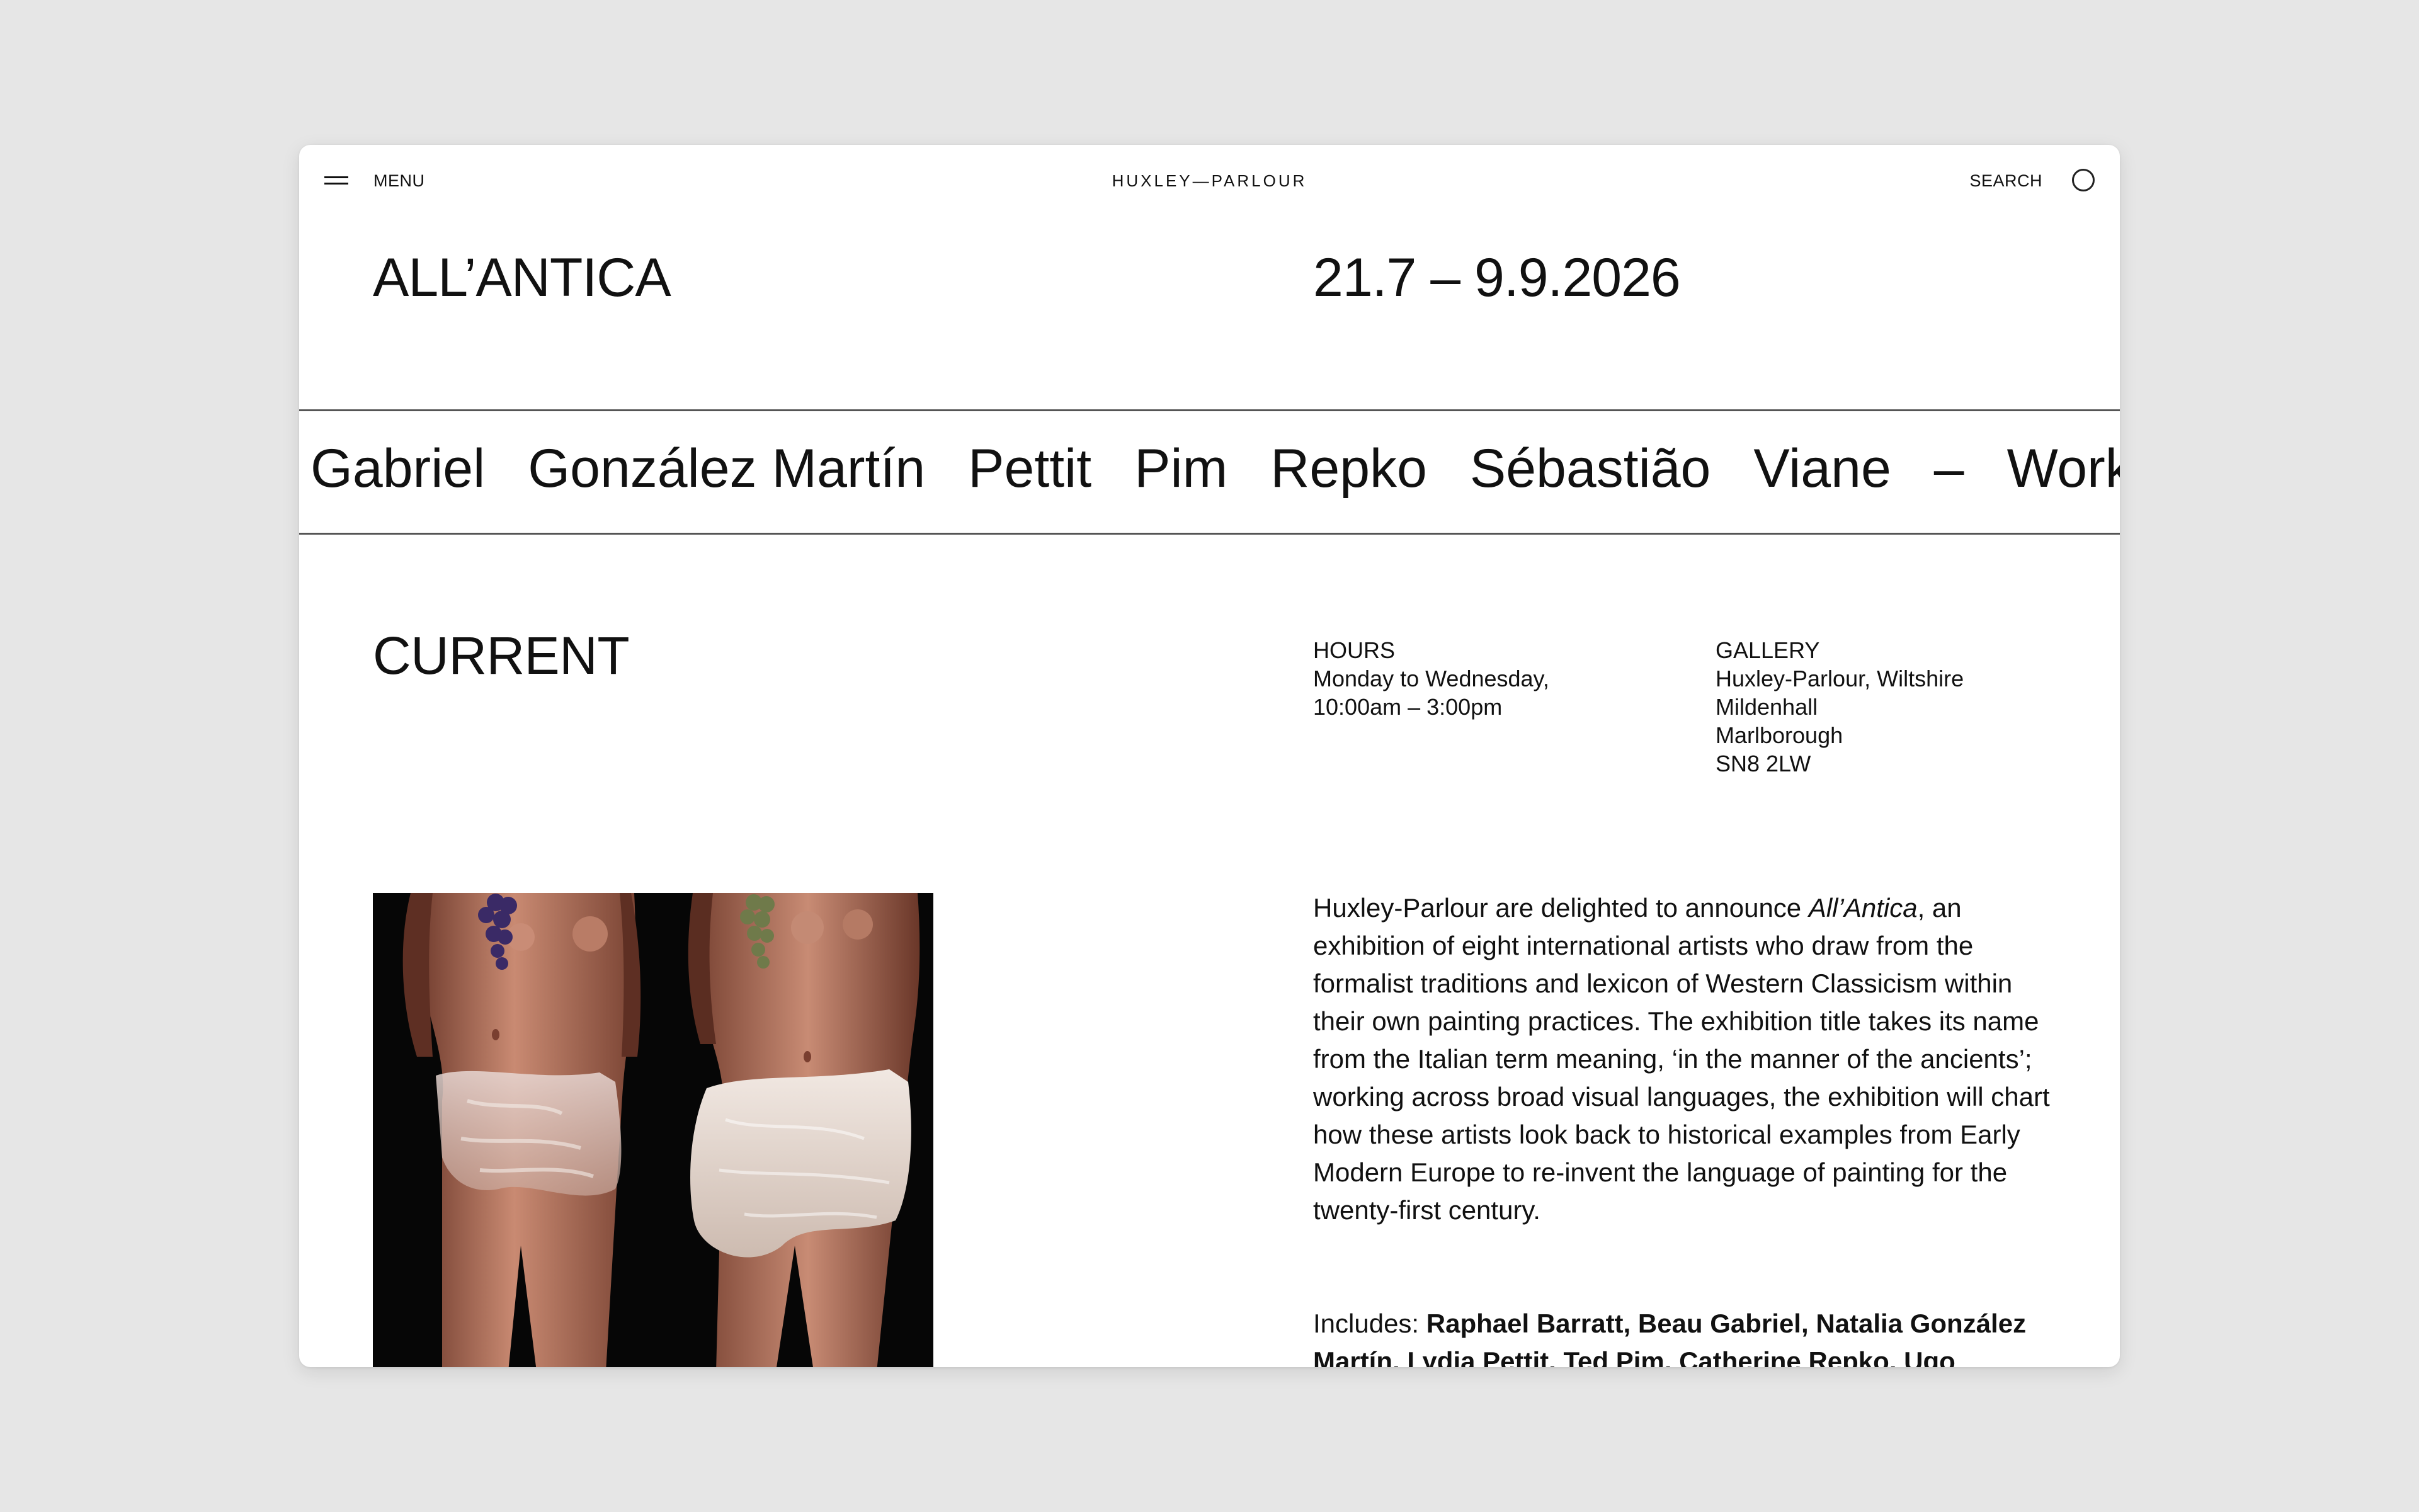 The width and height of the screenshot is (2419, 1512). I want to click on artwork-image, so click(653, 1130).